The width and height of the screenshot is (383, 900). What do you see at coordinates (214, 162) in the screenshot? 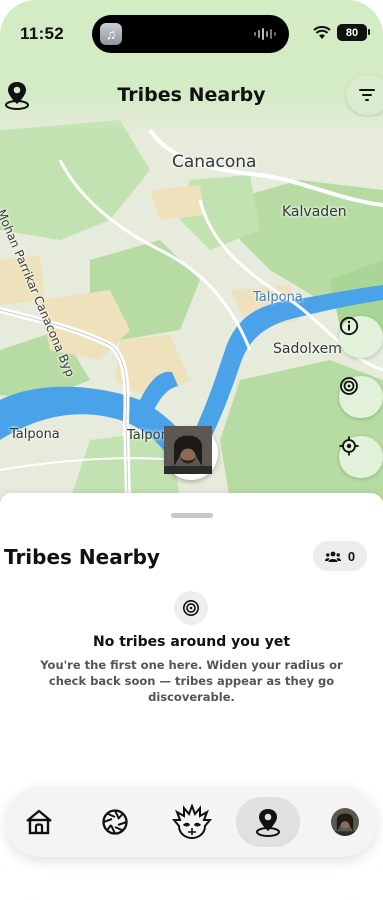
I see `map-label-canacona: Canacona` at bounding box center [214, 162].